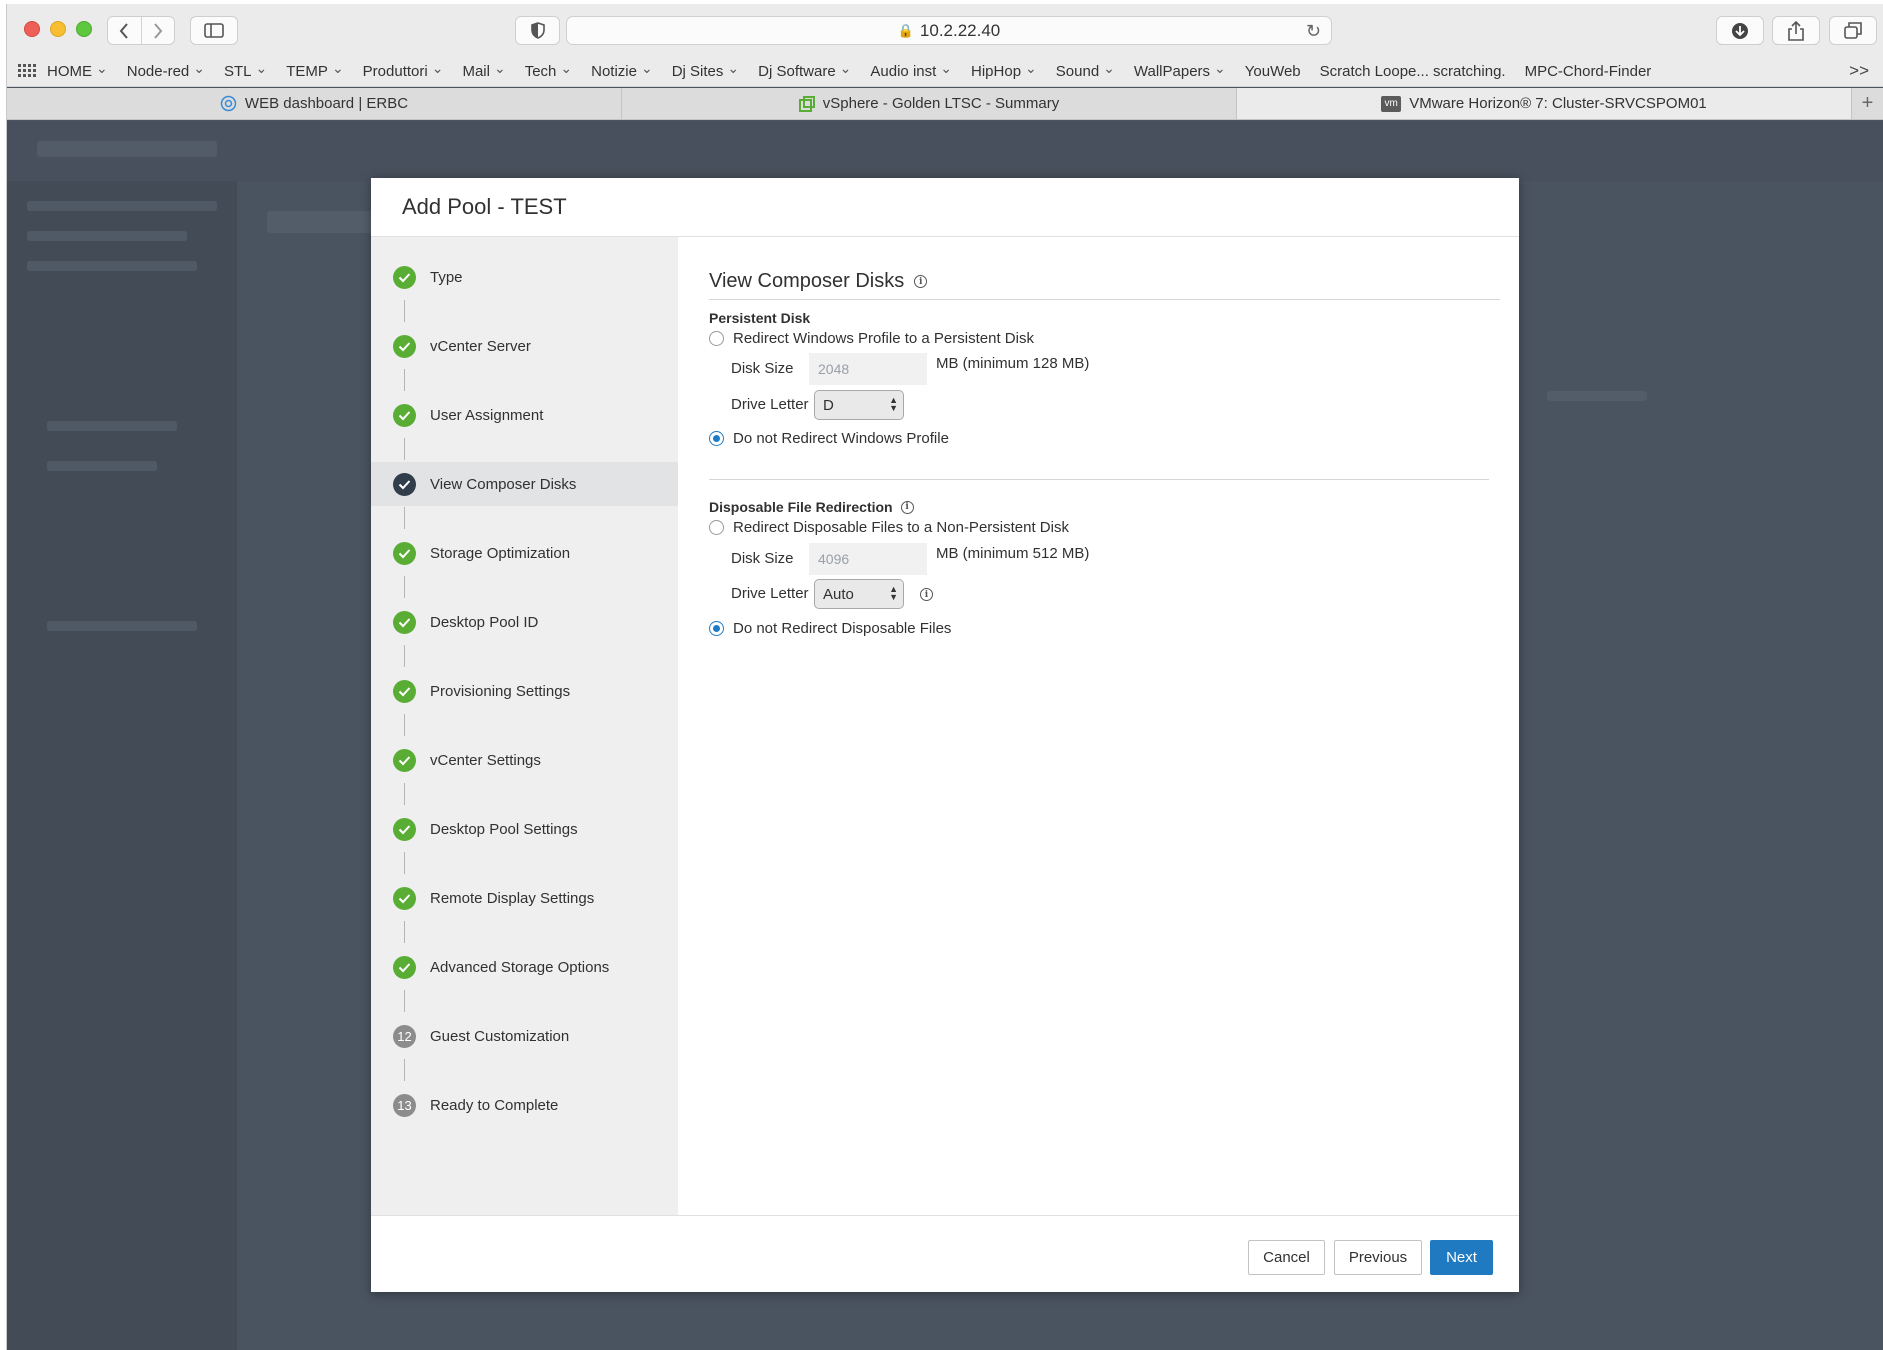  Describe the element at coordinates (1588, 71) in the screenshot. I see `bookmark-item: MPC-Chord-Finder` at that location.